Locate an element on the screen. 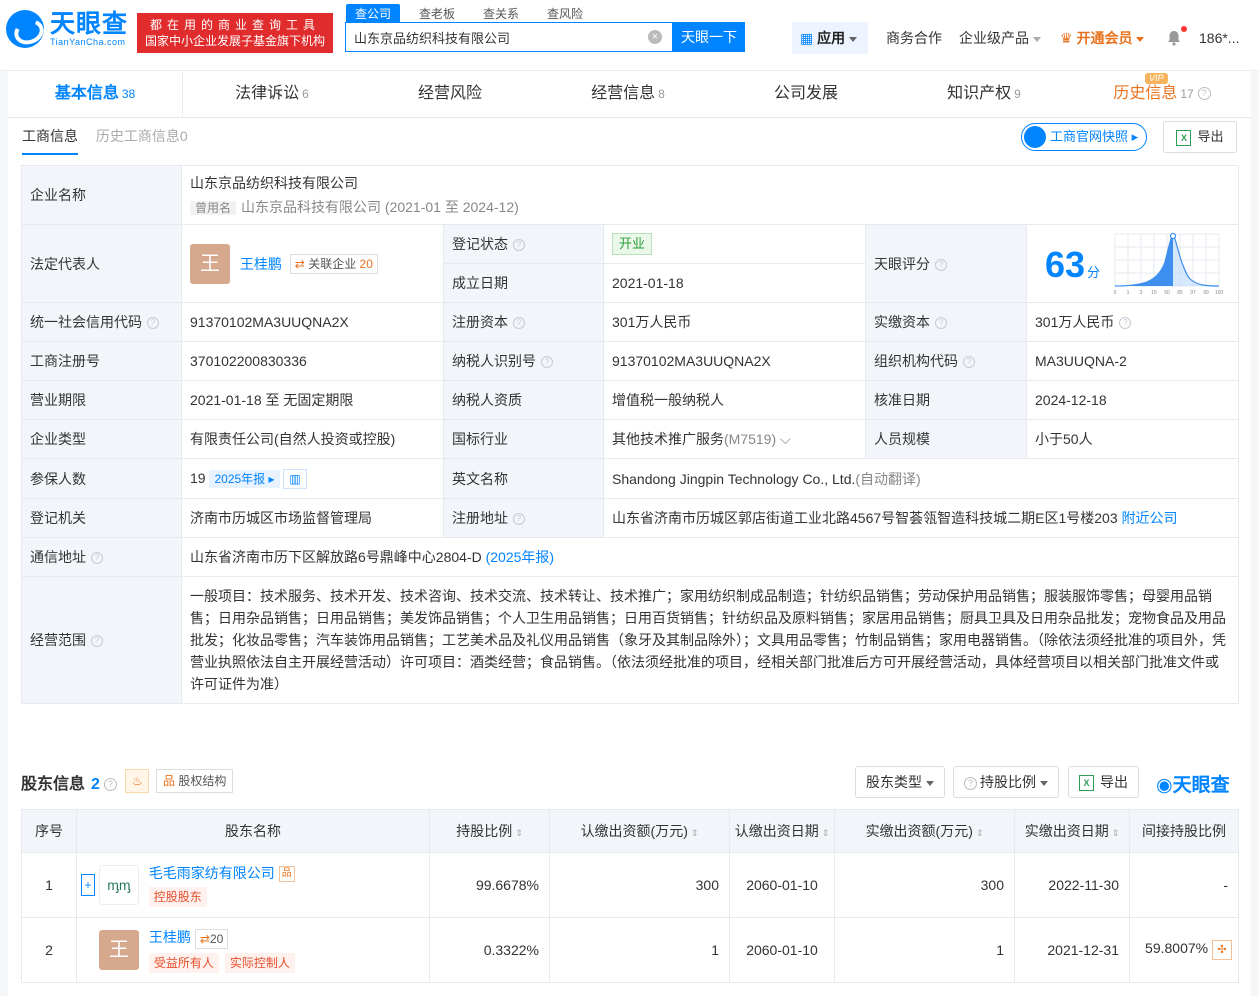 The image size is (1259, 996). score-label: 天眼评分 is located at coordinates (902, 263).